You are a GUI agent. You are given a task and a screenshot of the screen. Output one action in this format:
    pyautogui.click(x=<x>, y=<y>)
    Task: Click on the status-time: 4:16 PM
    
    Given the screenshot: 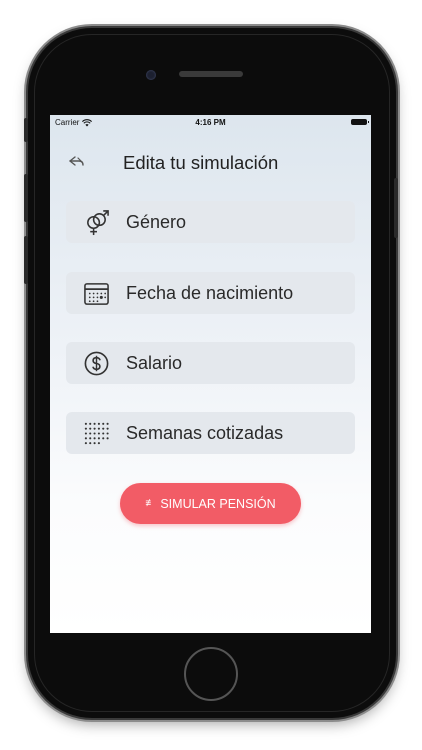 What is the action you would take?
    pyautogui.click(x=210, y=122)
    